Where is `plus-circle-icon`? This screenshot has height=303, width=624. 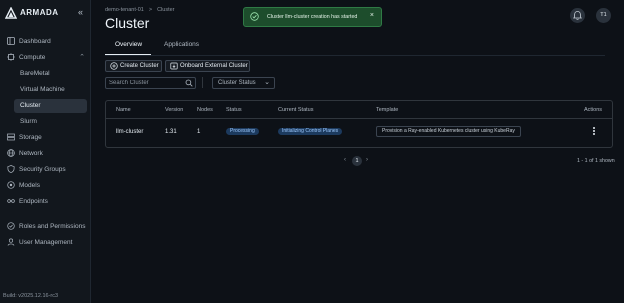
plus-circle-icon is located at coordinates (114, 66).